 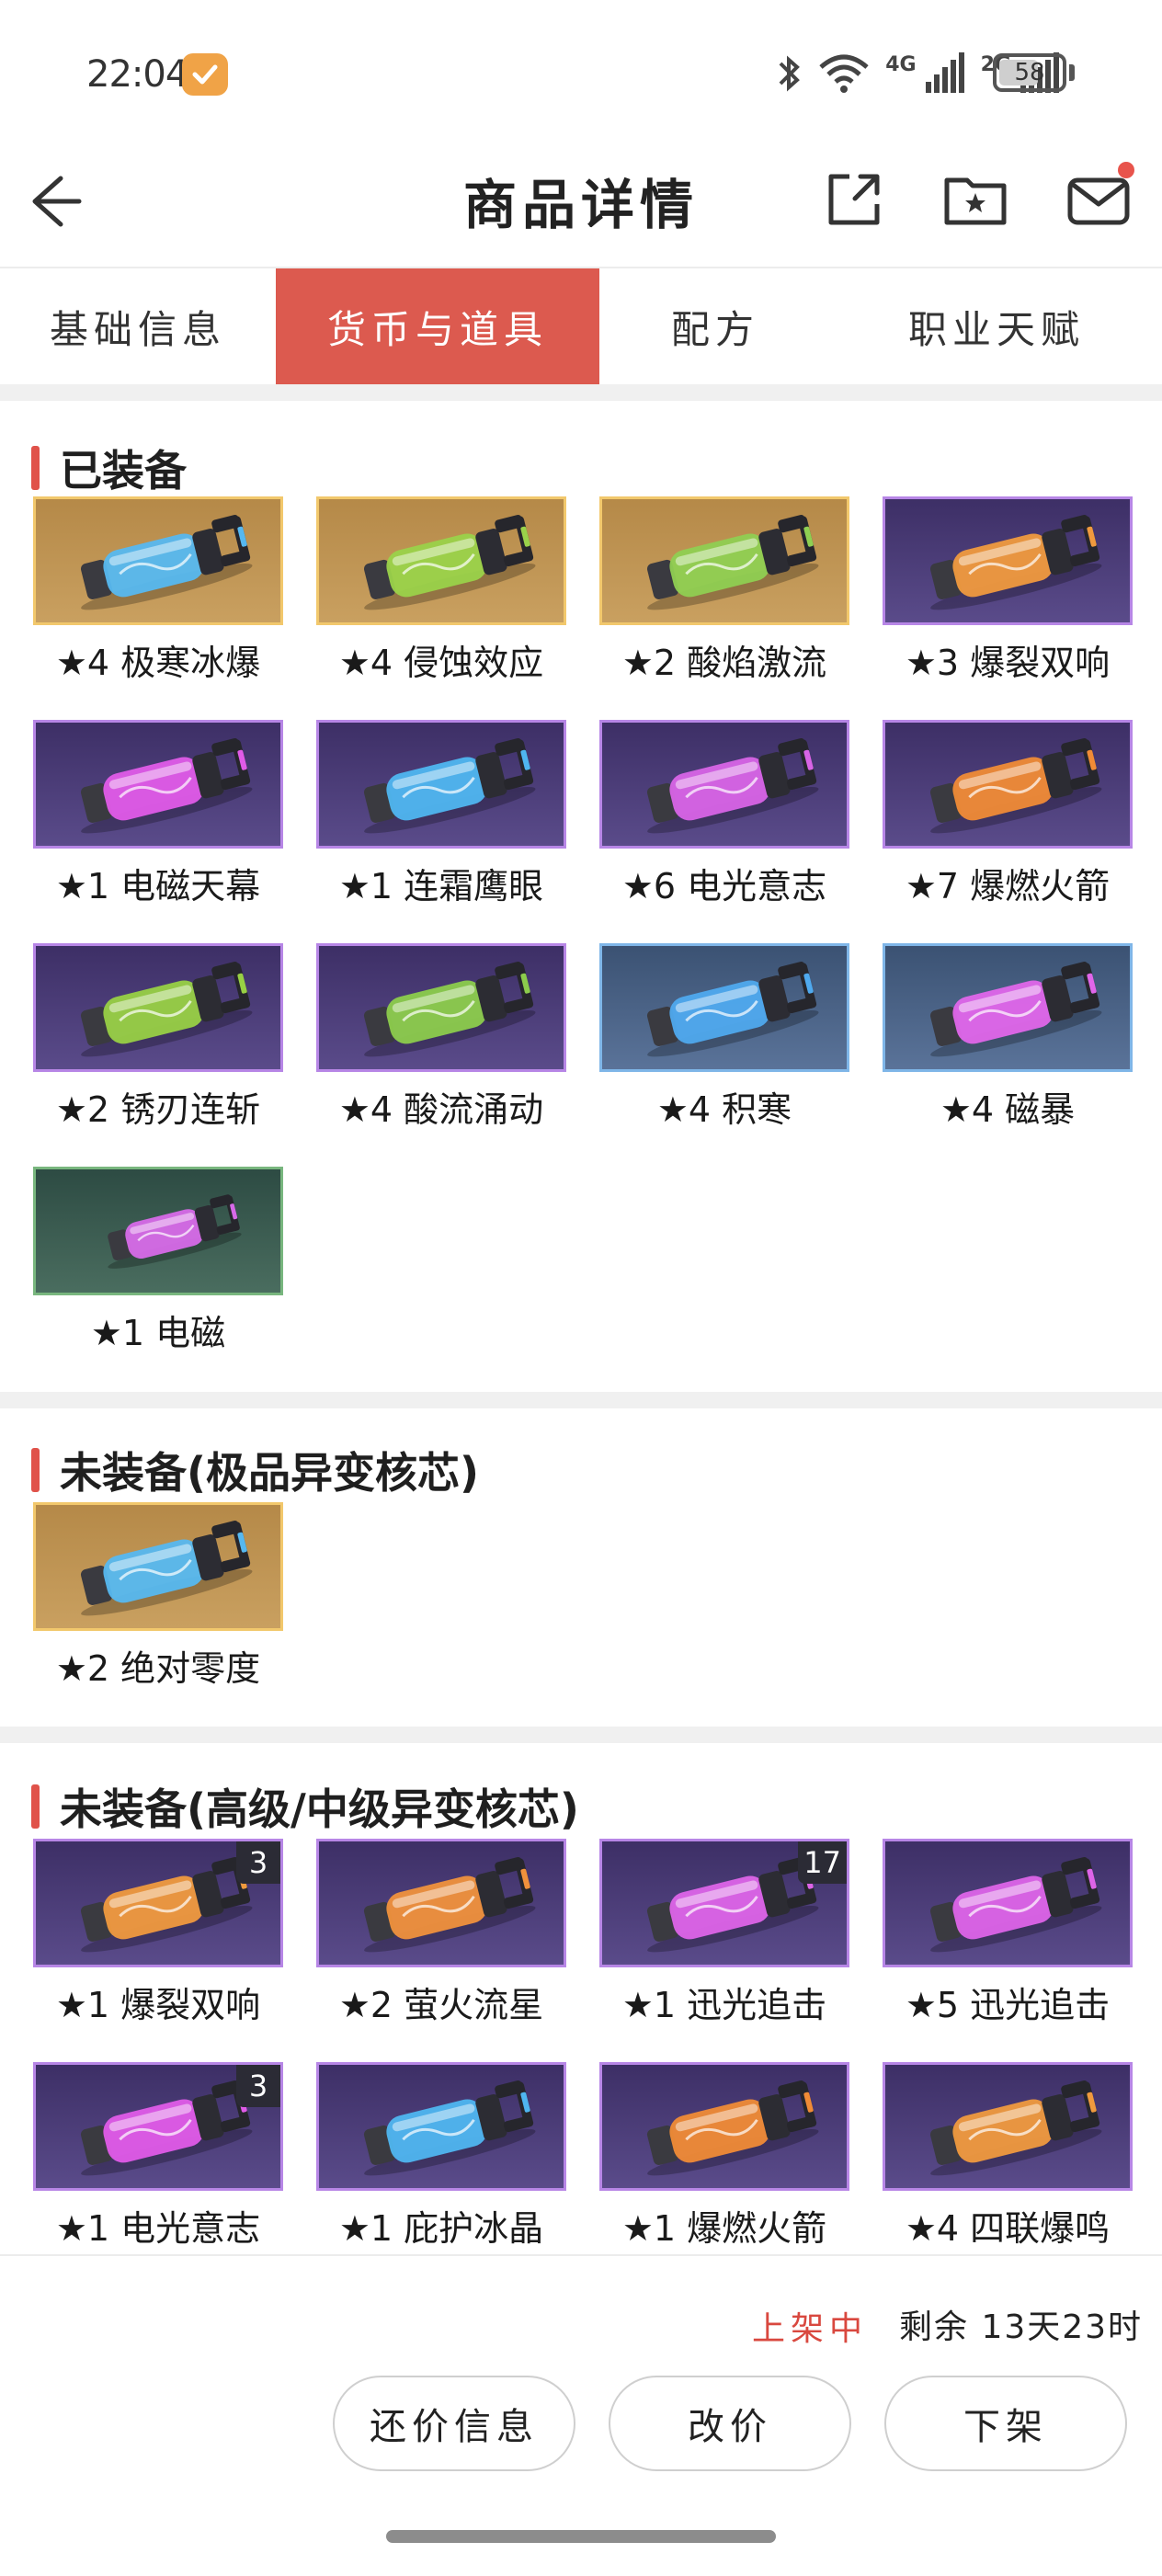 I want to click on item-card: ★1 爆燃火箭, so click(x=724, y=2156).